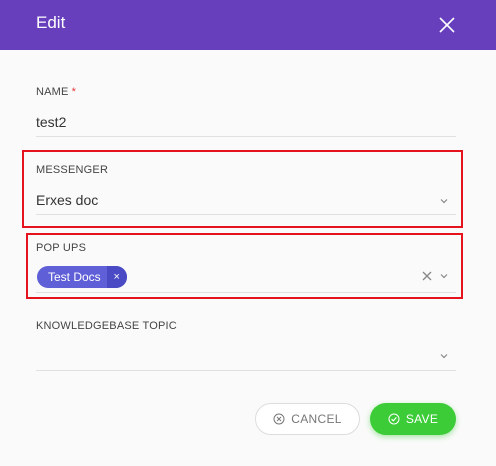 Image resolution: width=496 pixels, height=466 pixels. I want to click on close-icon, so click(447, 25).